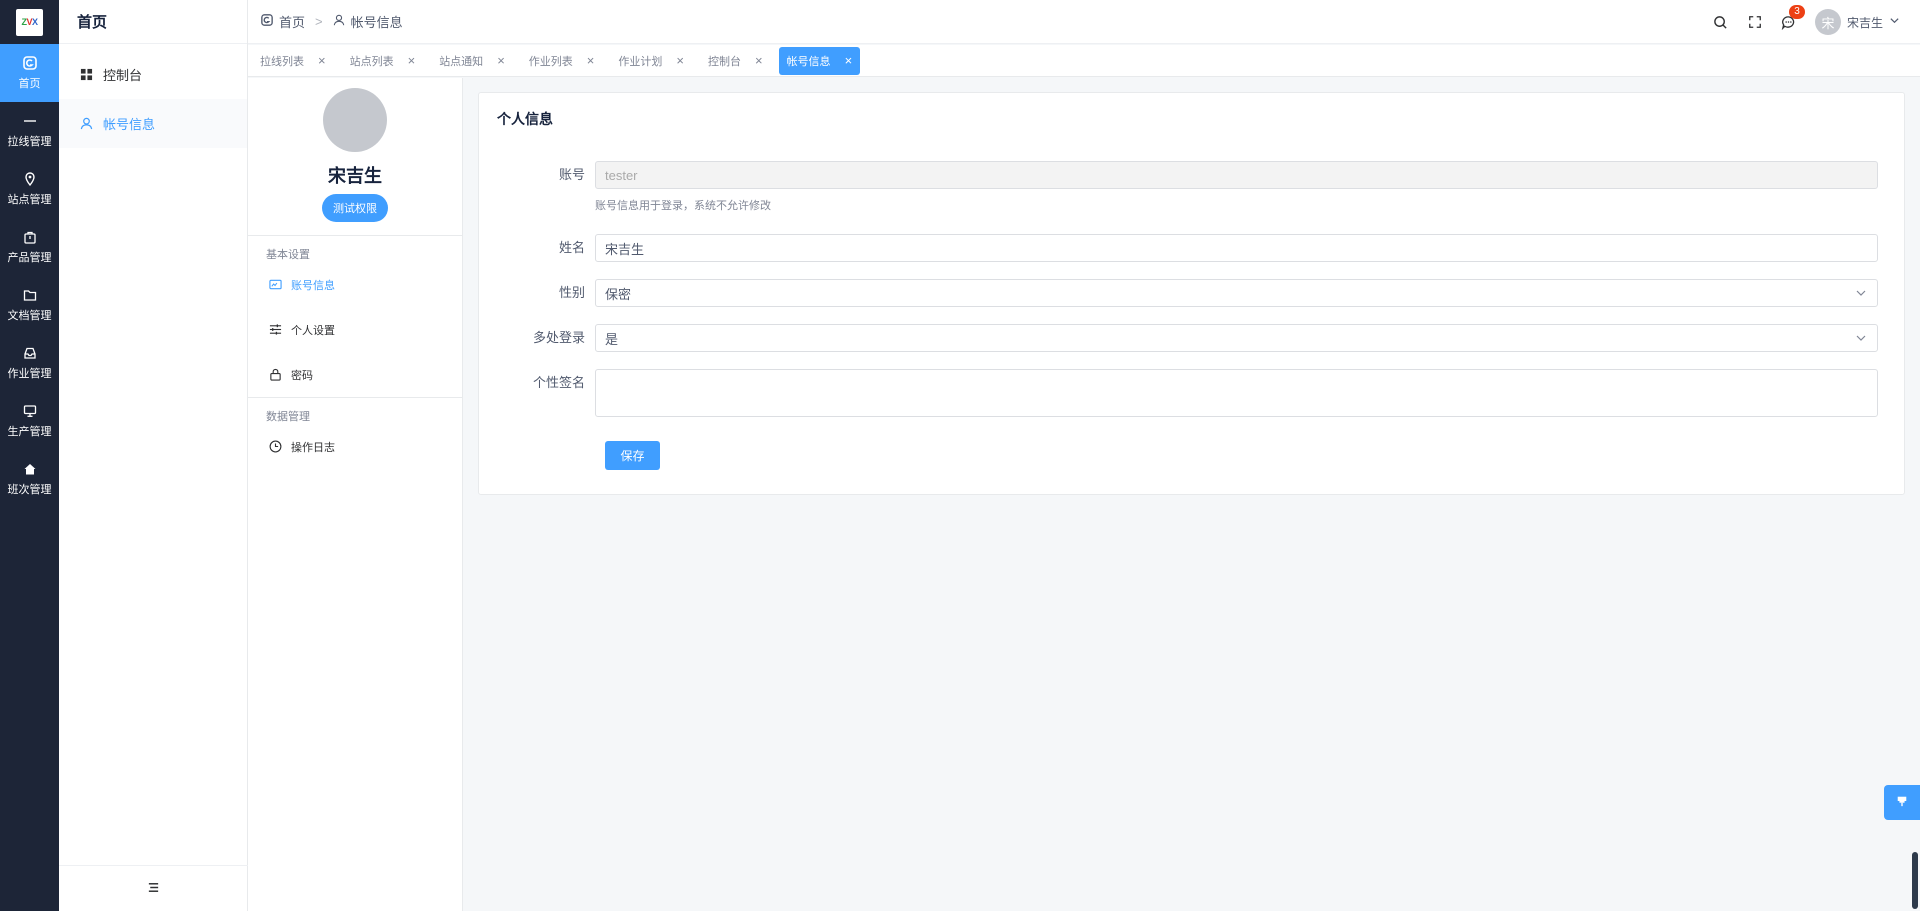 The width and height of the screenshot is (1920, 911). Describe the element at coordinates (1721, 22) in the screenshot. I see `search-icon` at that location.